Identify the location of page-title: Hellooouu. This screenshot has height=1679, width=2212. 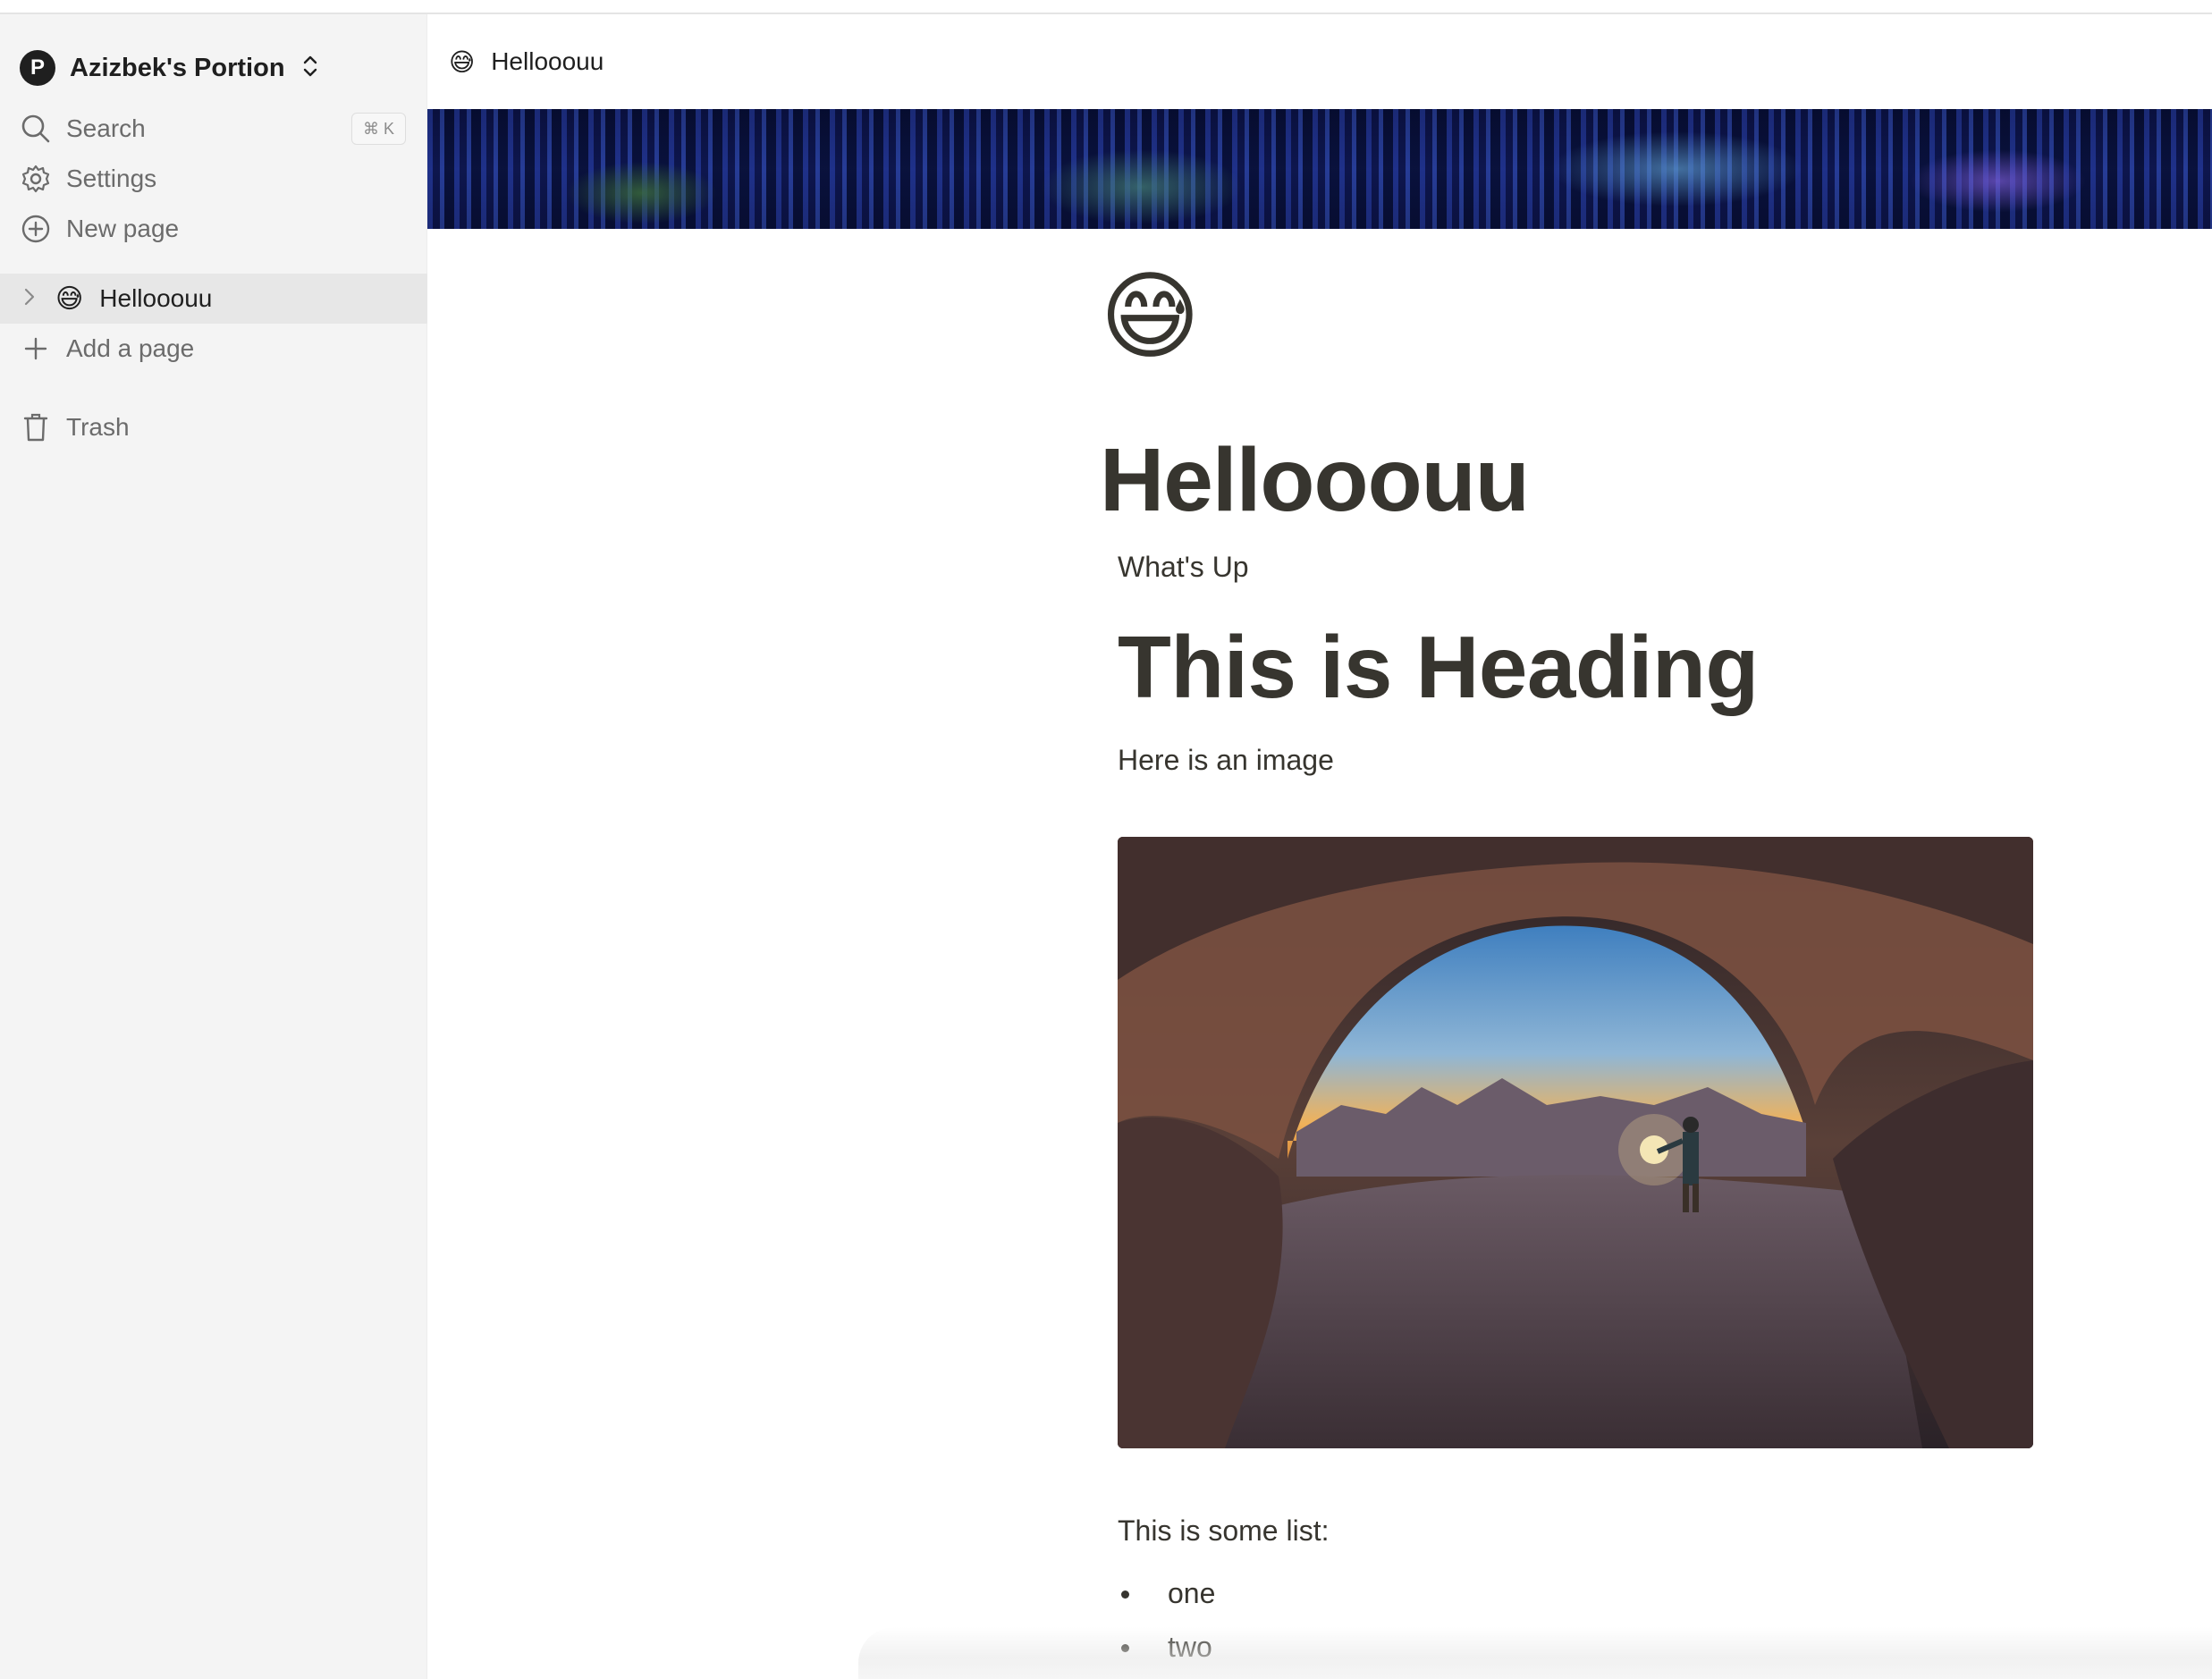
(1315, 480).